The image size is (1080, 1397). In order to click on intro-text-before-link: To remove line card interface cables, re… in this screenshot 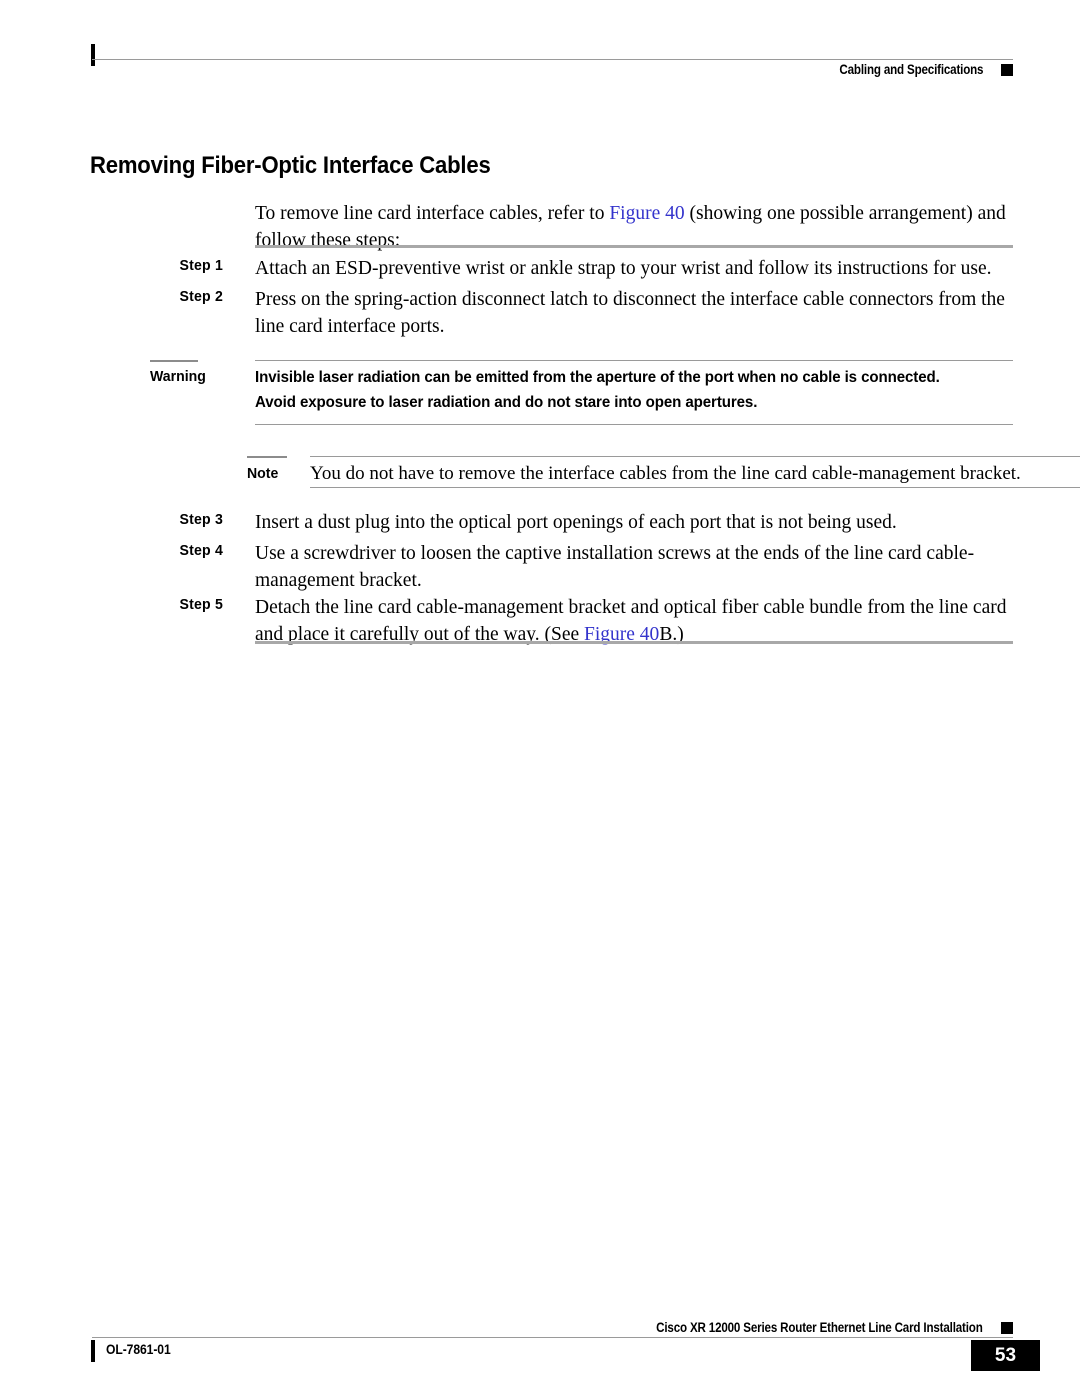, I will do `click(432, 213)`.